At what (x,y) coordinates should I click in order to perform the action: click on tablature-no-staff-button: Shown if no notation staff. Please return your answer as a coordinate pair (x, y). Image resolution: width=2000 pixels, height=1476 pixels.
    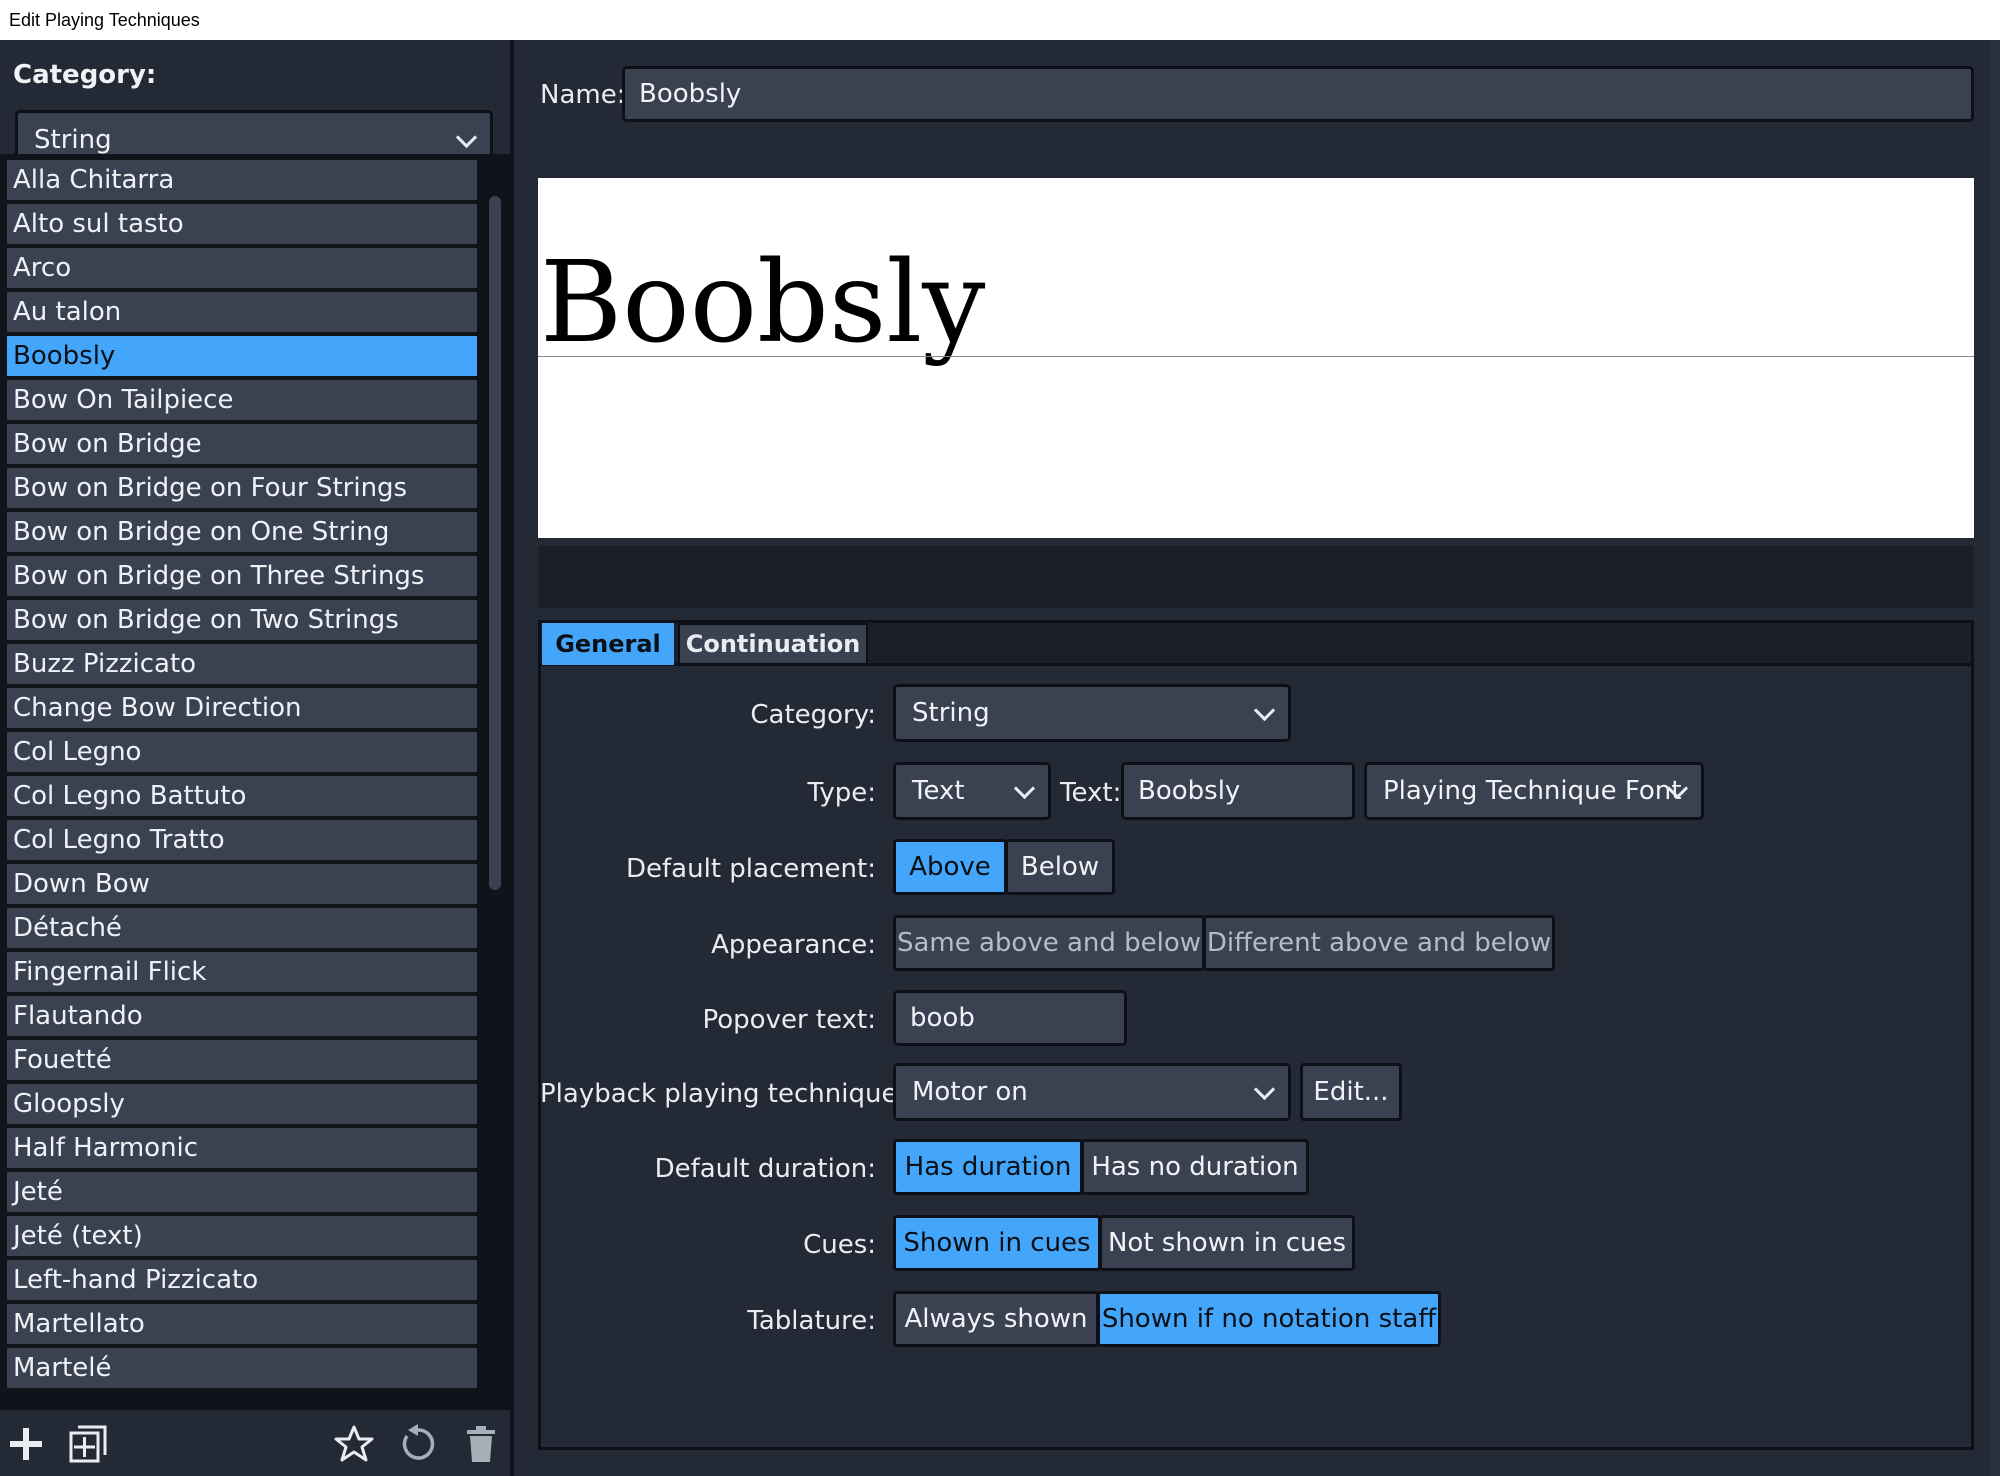
    Looking at the image, I should click on (1269, 1319).